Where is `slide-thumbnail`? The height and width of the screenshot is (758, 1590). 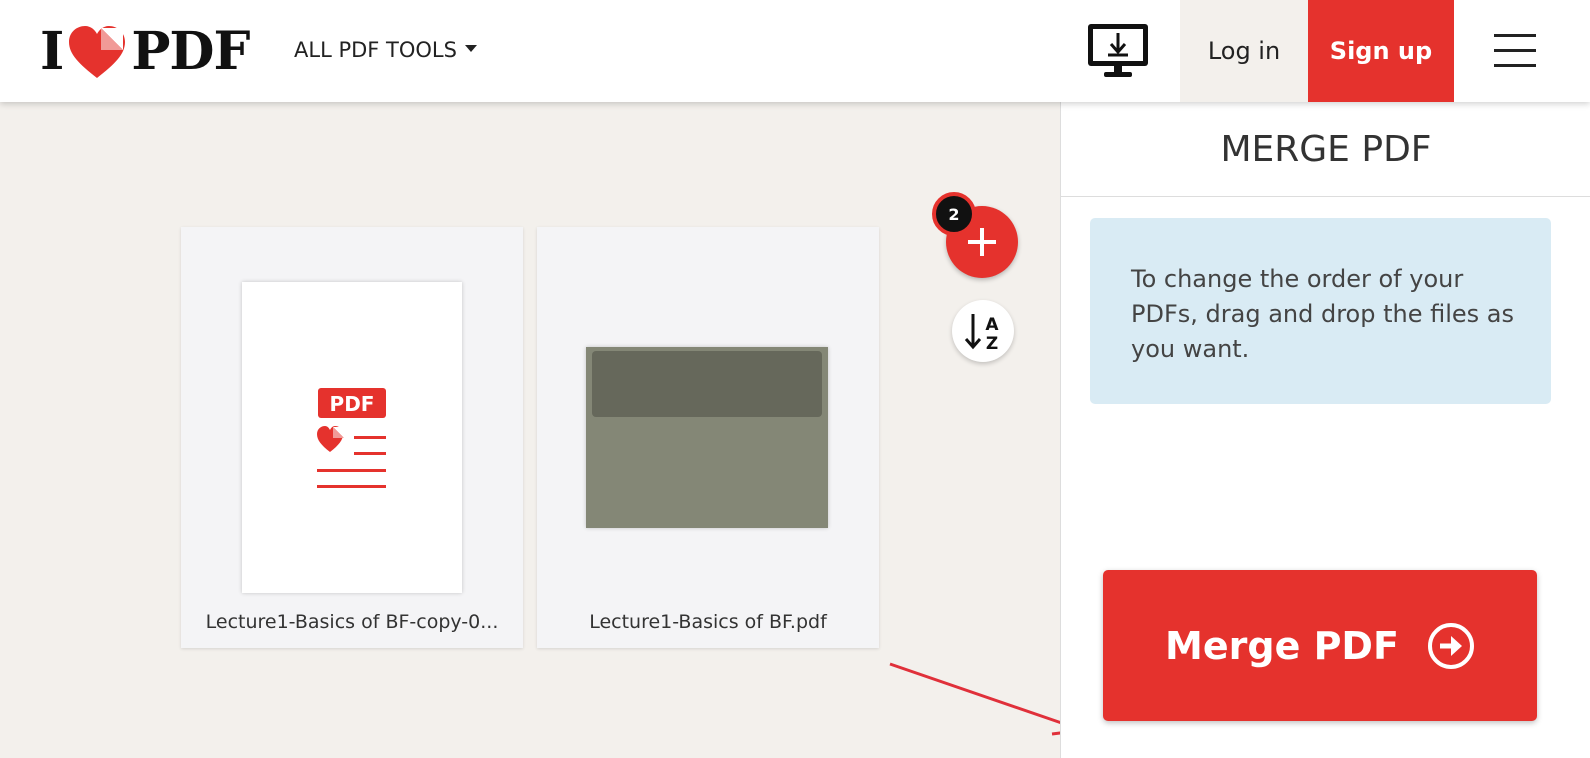 slide-thumbnail is located at coordinates (707, 437).